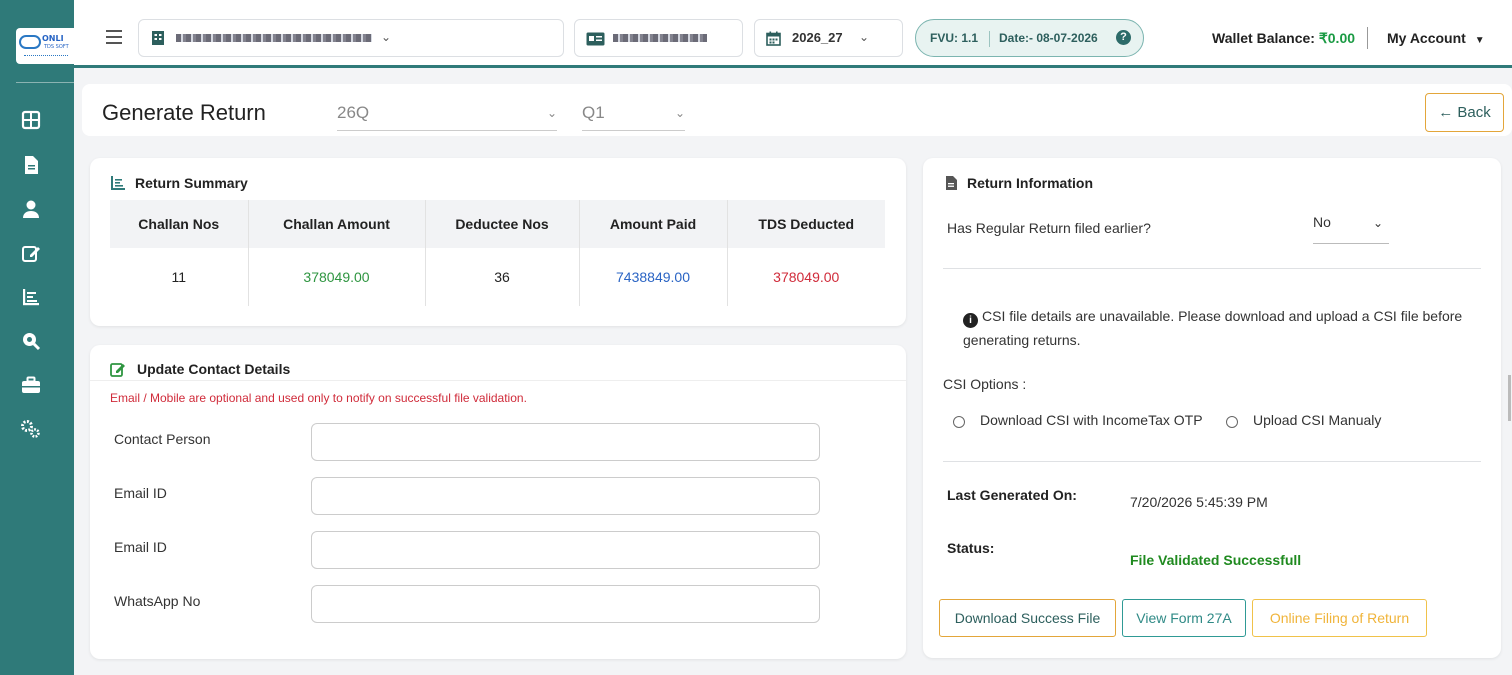  I want to click on financial-year-selector: 2026_27 ⌄, so click(828, 38).